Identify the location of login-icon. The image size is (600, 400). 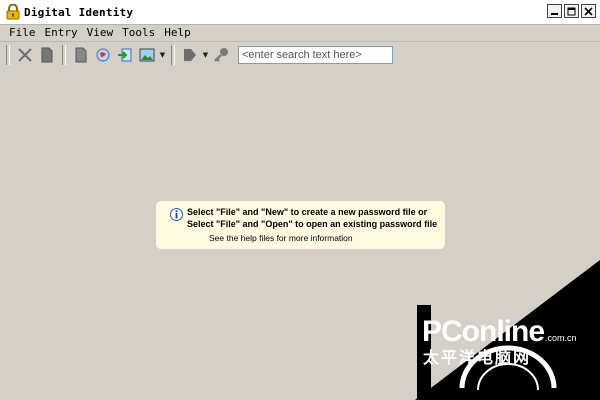
(125, 55).